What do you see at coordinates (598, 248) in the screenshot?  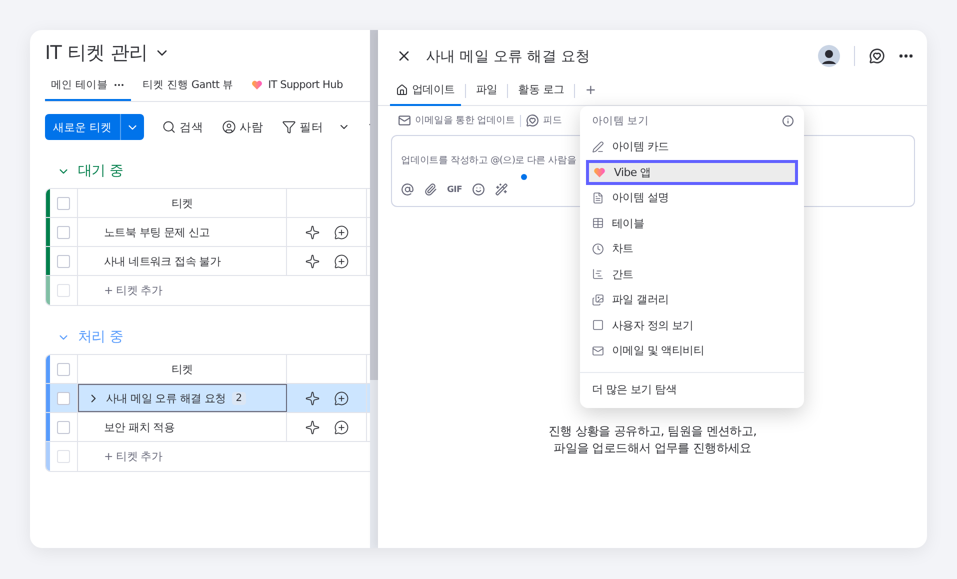 I see `clock-icon` at bounding box center [598, 248].